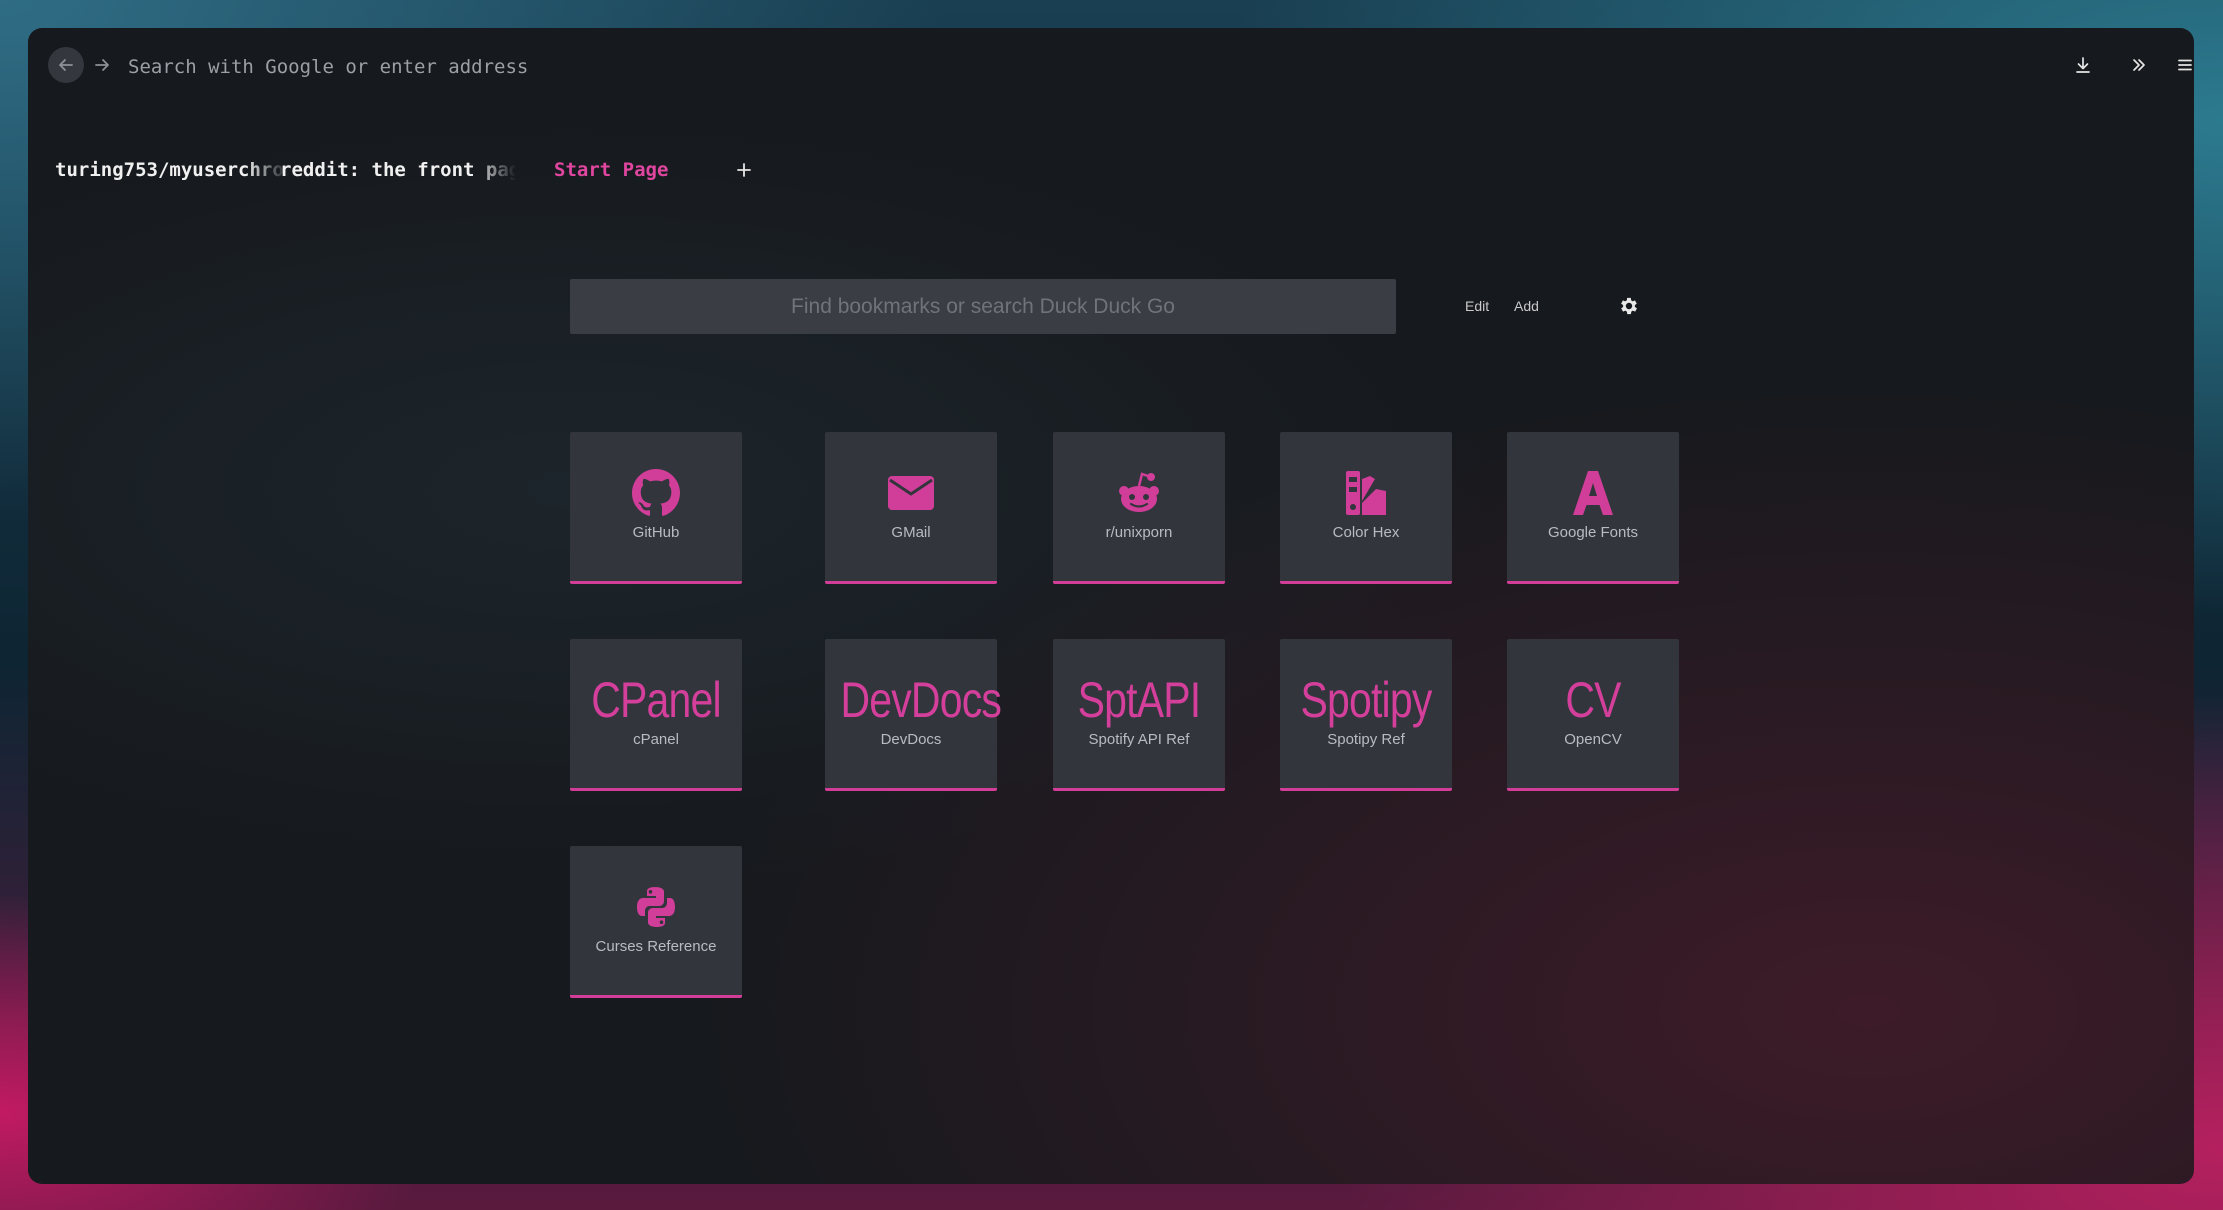 This screenshot has width=2223, height=1210. Describe the element at coordinates (656, 907) in the screenshot. I see `python-icon` at that location.